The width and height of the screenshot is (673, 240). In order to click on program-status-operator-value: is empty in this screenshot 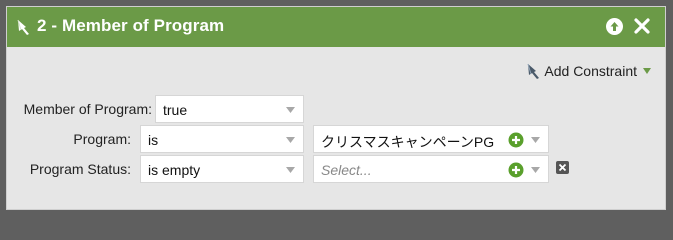, I will do `click(174, 170)`.